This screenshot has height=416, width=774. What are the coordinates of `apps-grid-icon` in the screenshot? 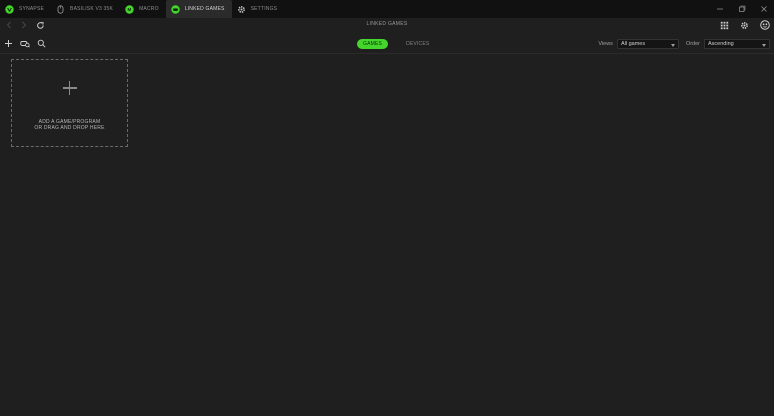 It's located at (724, 26).